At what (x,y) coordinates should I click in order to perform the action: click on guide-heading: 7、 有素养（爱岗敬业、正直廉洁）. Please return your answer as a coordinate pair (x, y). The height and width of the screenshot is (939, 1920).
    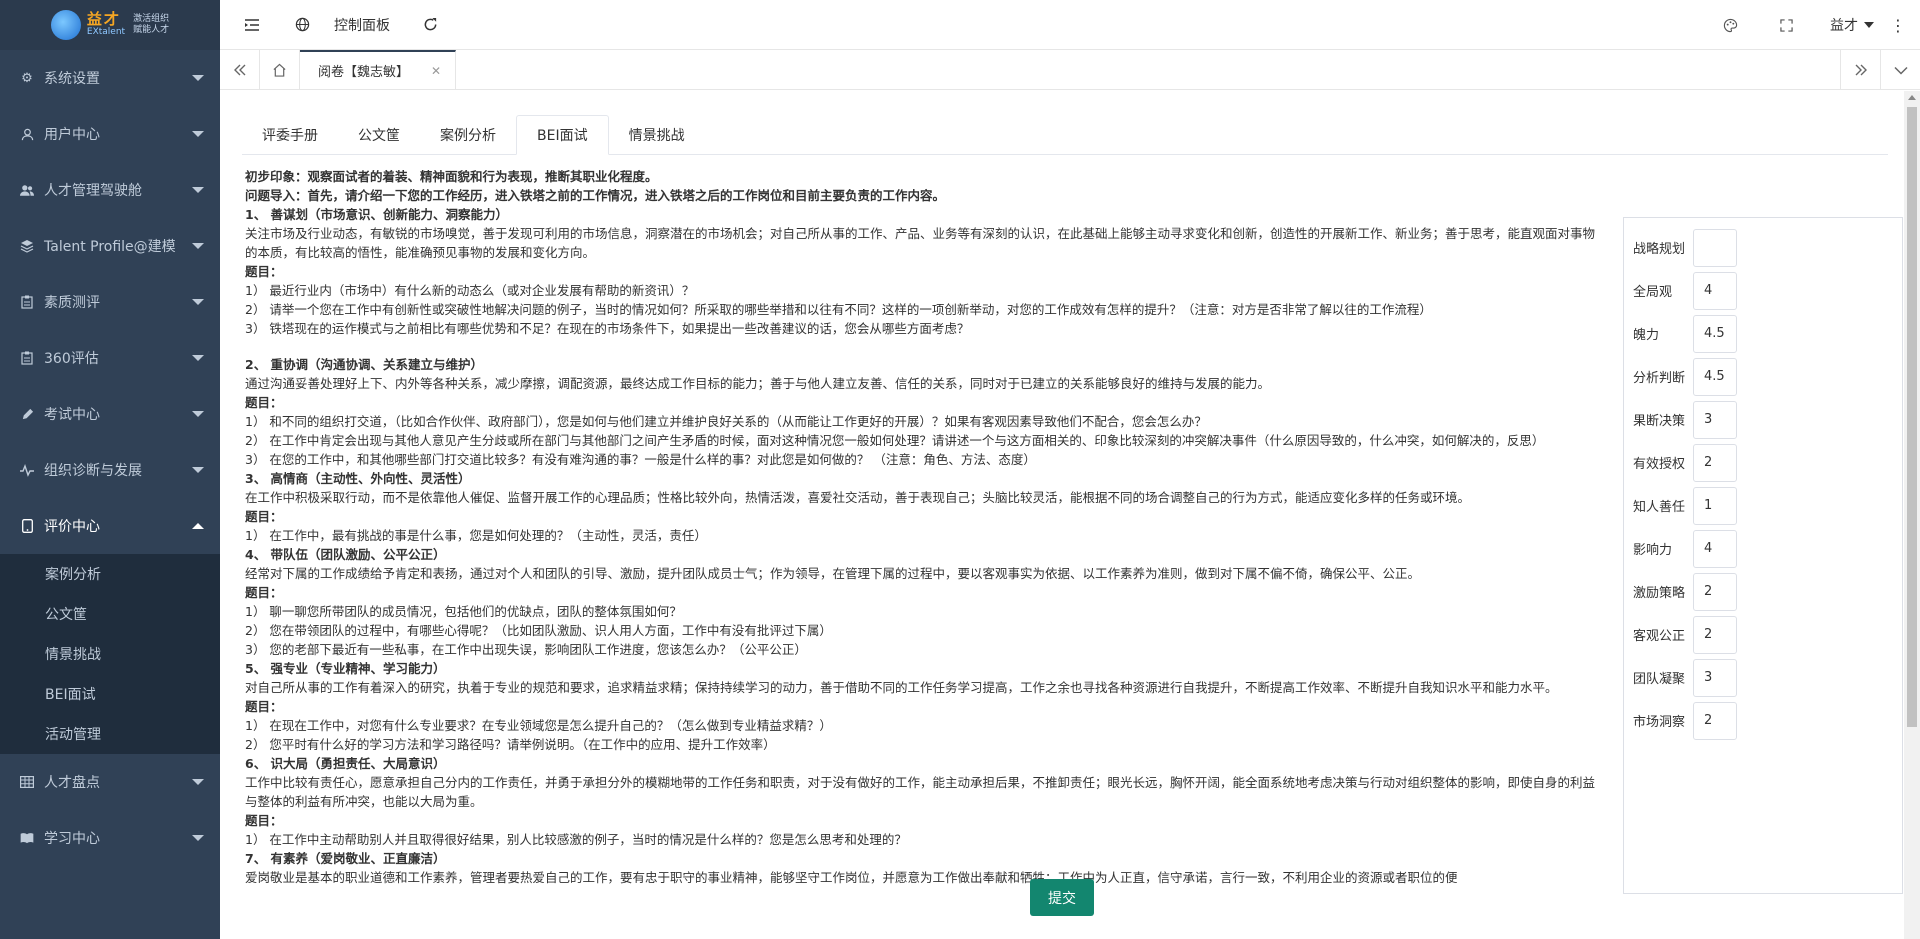
    Looking at the image, I should click on (345, 858).